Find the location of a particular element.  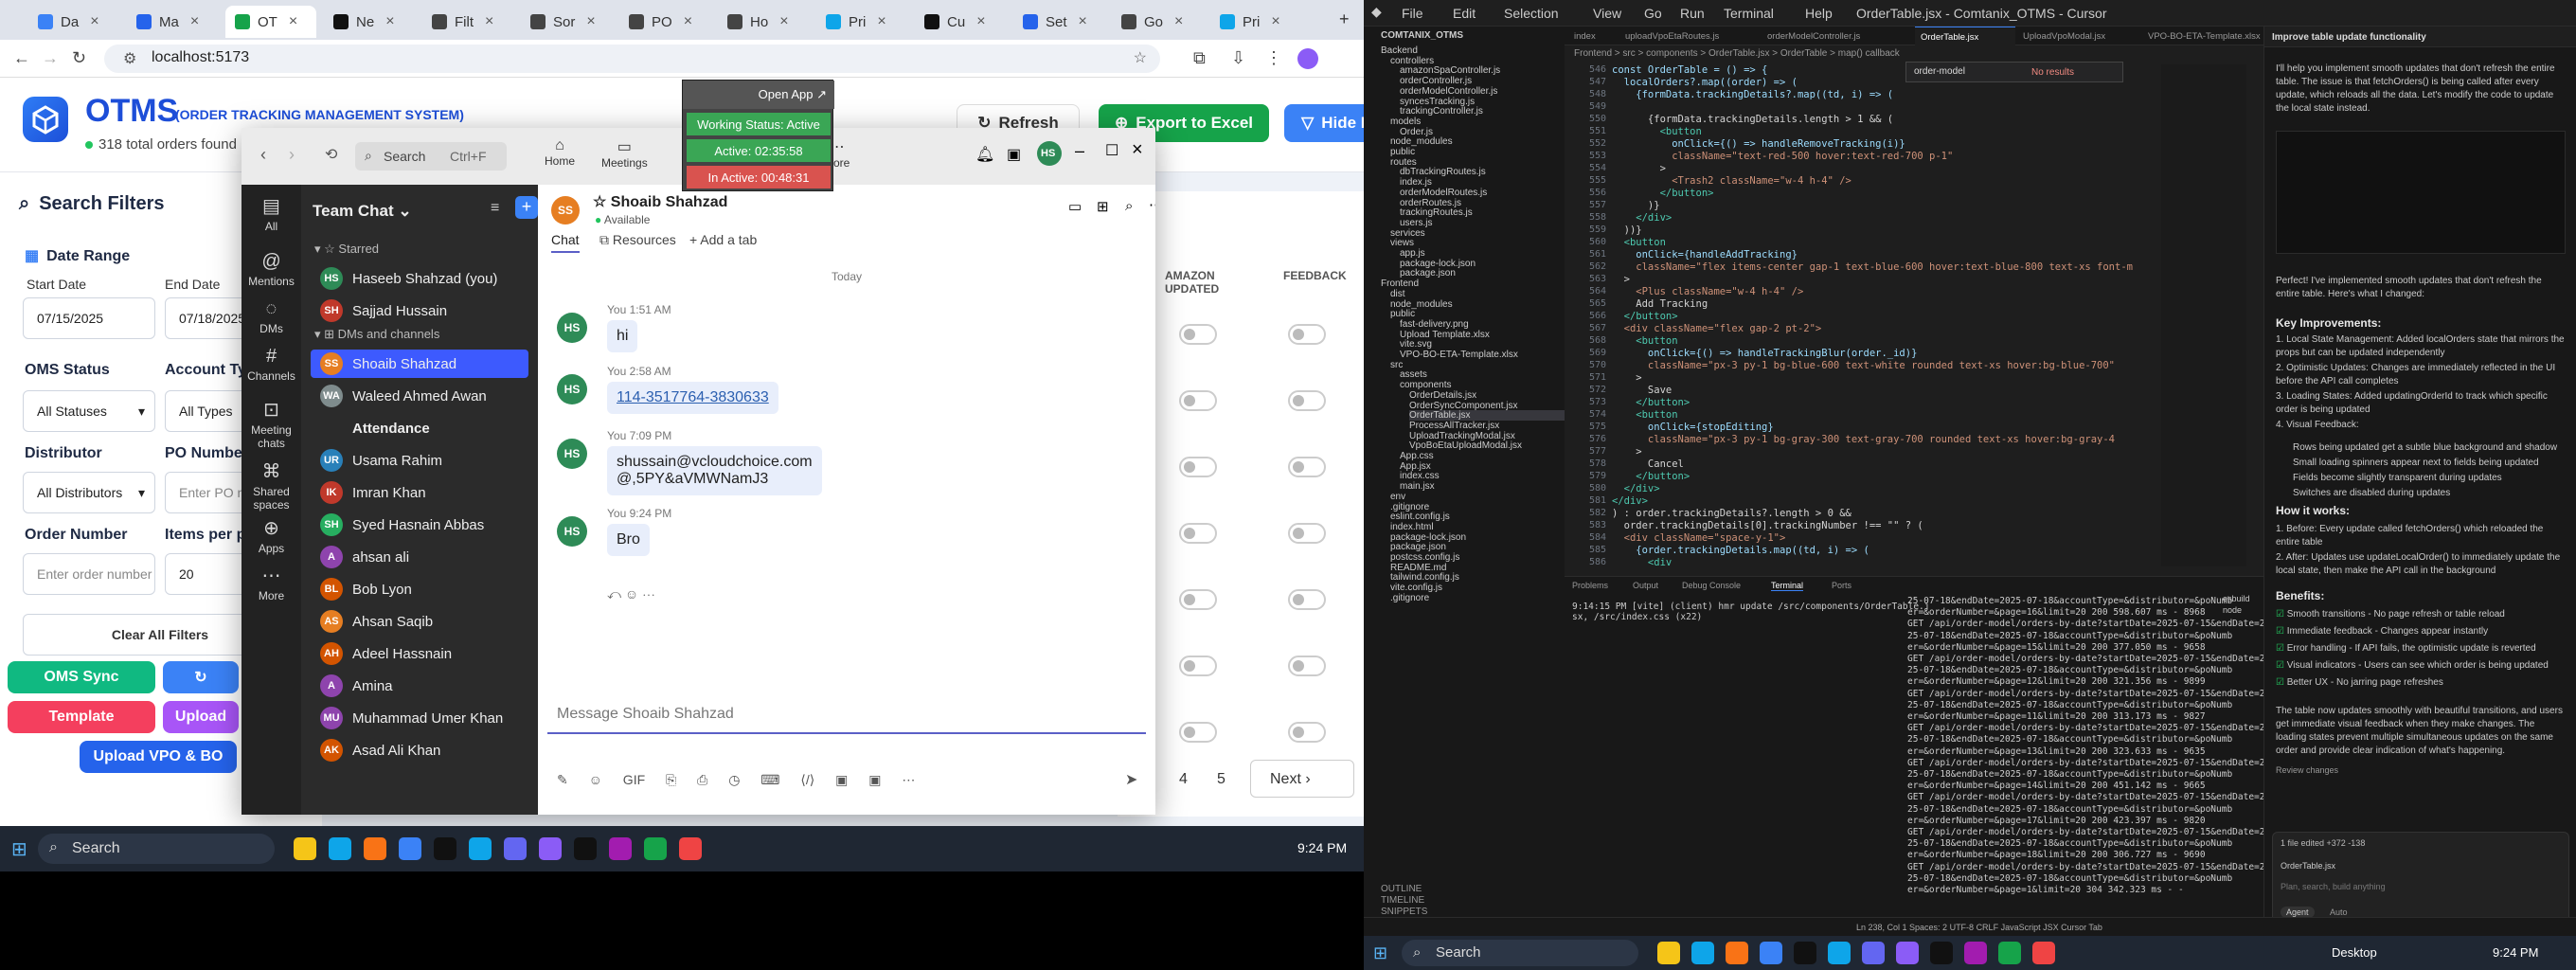

message-actions: ⤺ ☺ ⋯ is located at coordinates (631, 594).